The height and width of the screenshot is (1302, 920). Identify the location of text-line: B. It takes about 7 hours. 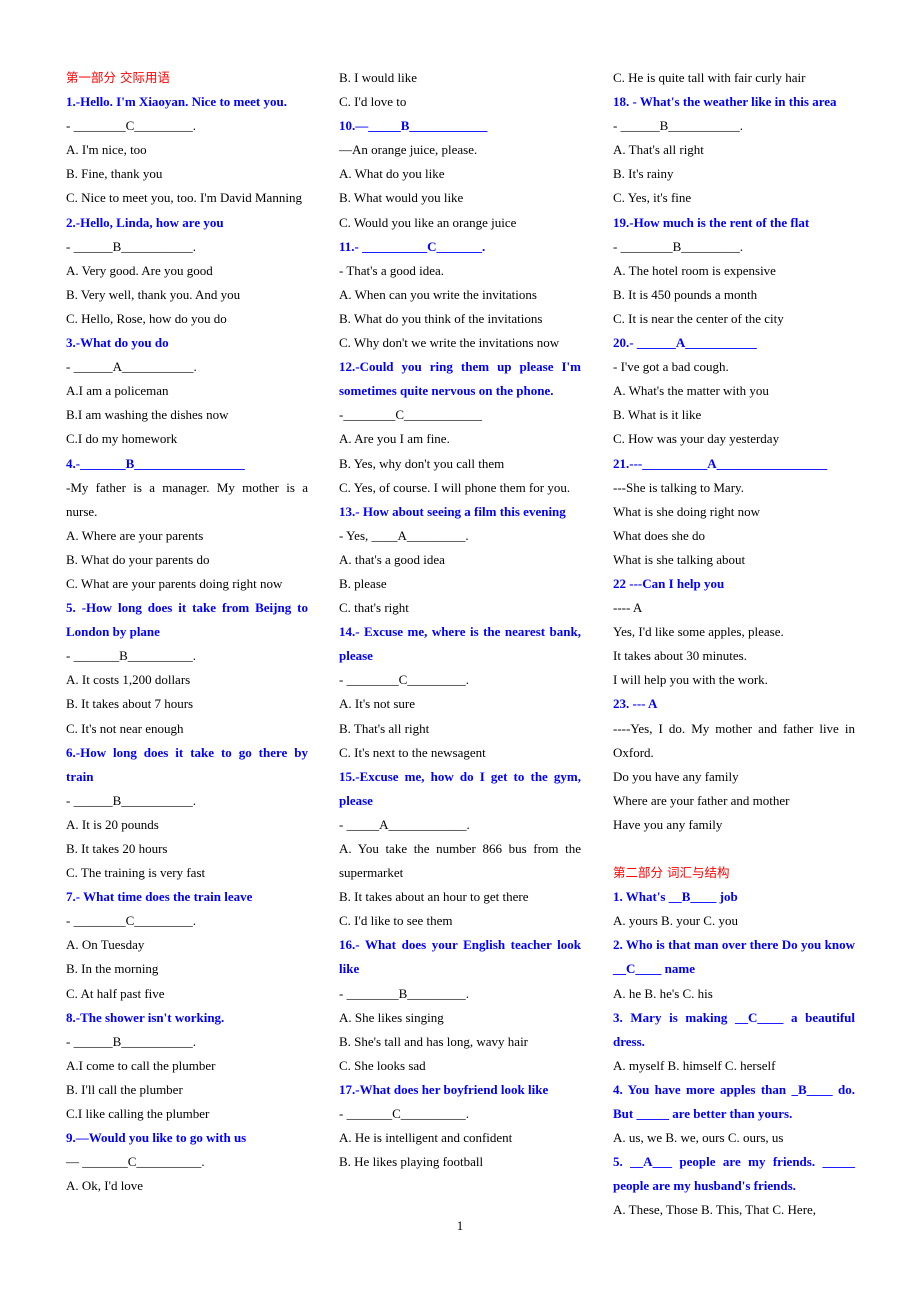
(130, 704).